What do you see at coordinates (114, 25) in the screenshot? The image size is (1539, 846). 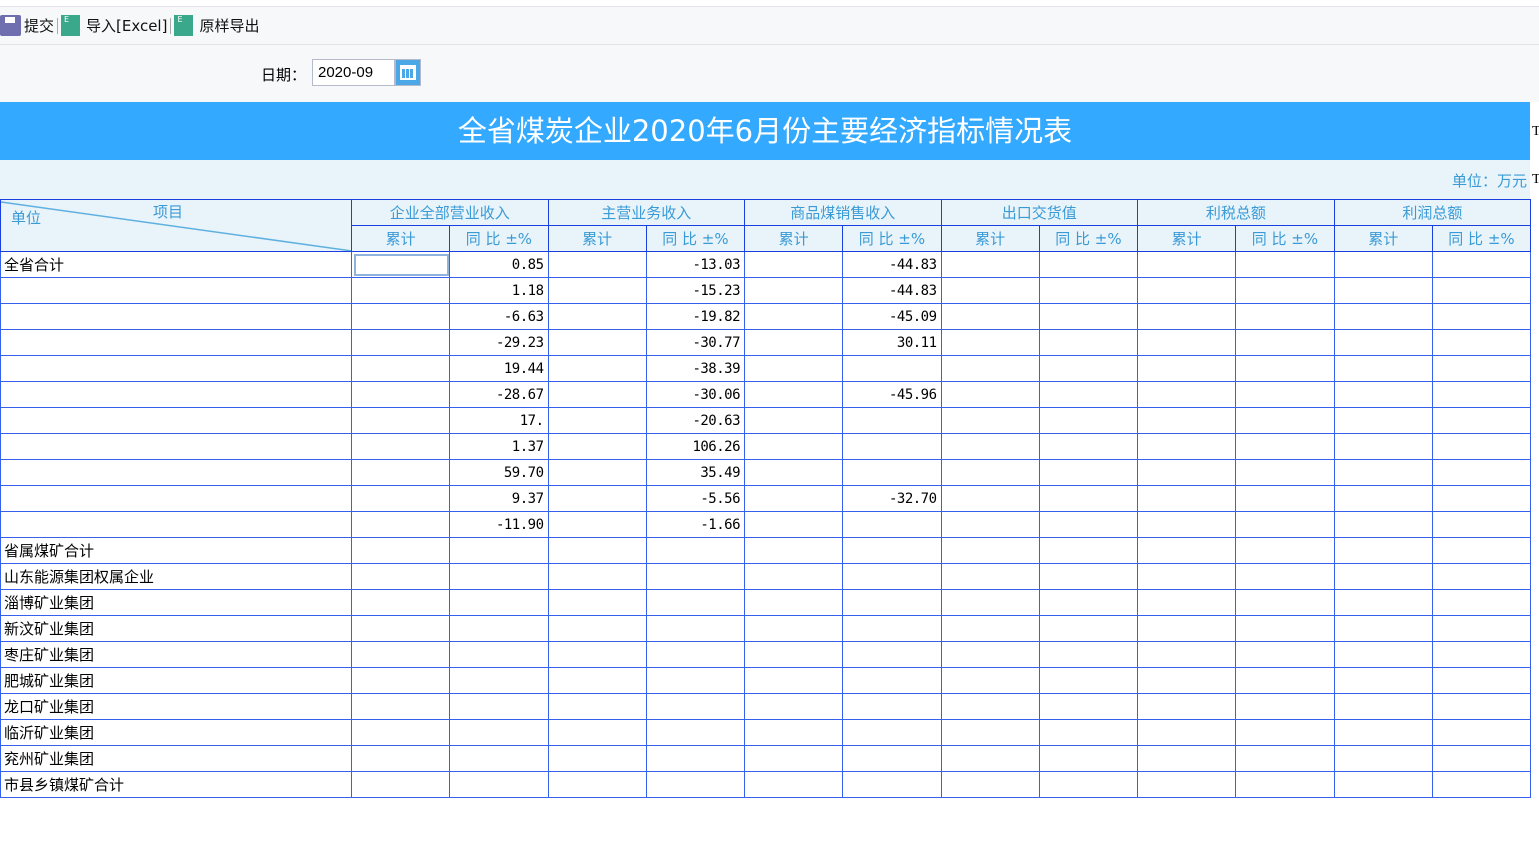 I see `import-excel-button: E 导入[Excel]` at bounding box center [114, 25].